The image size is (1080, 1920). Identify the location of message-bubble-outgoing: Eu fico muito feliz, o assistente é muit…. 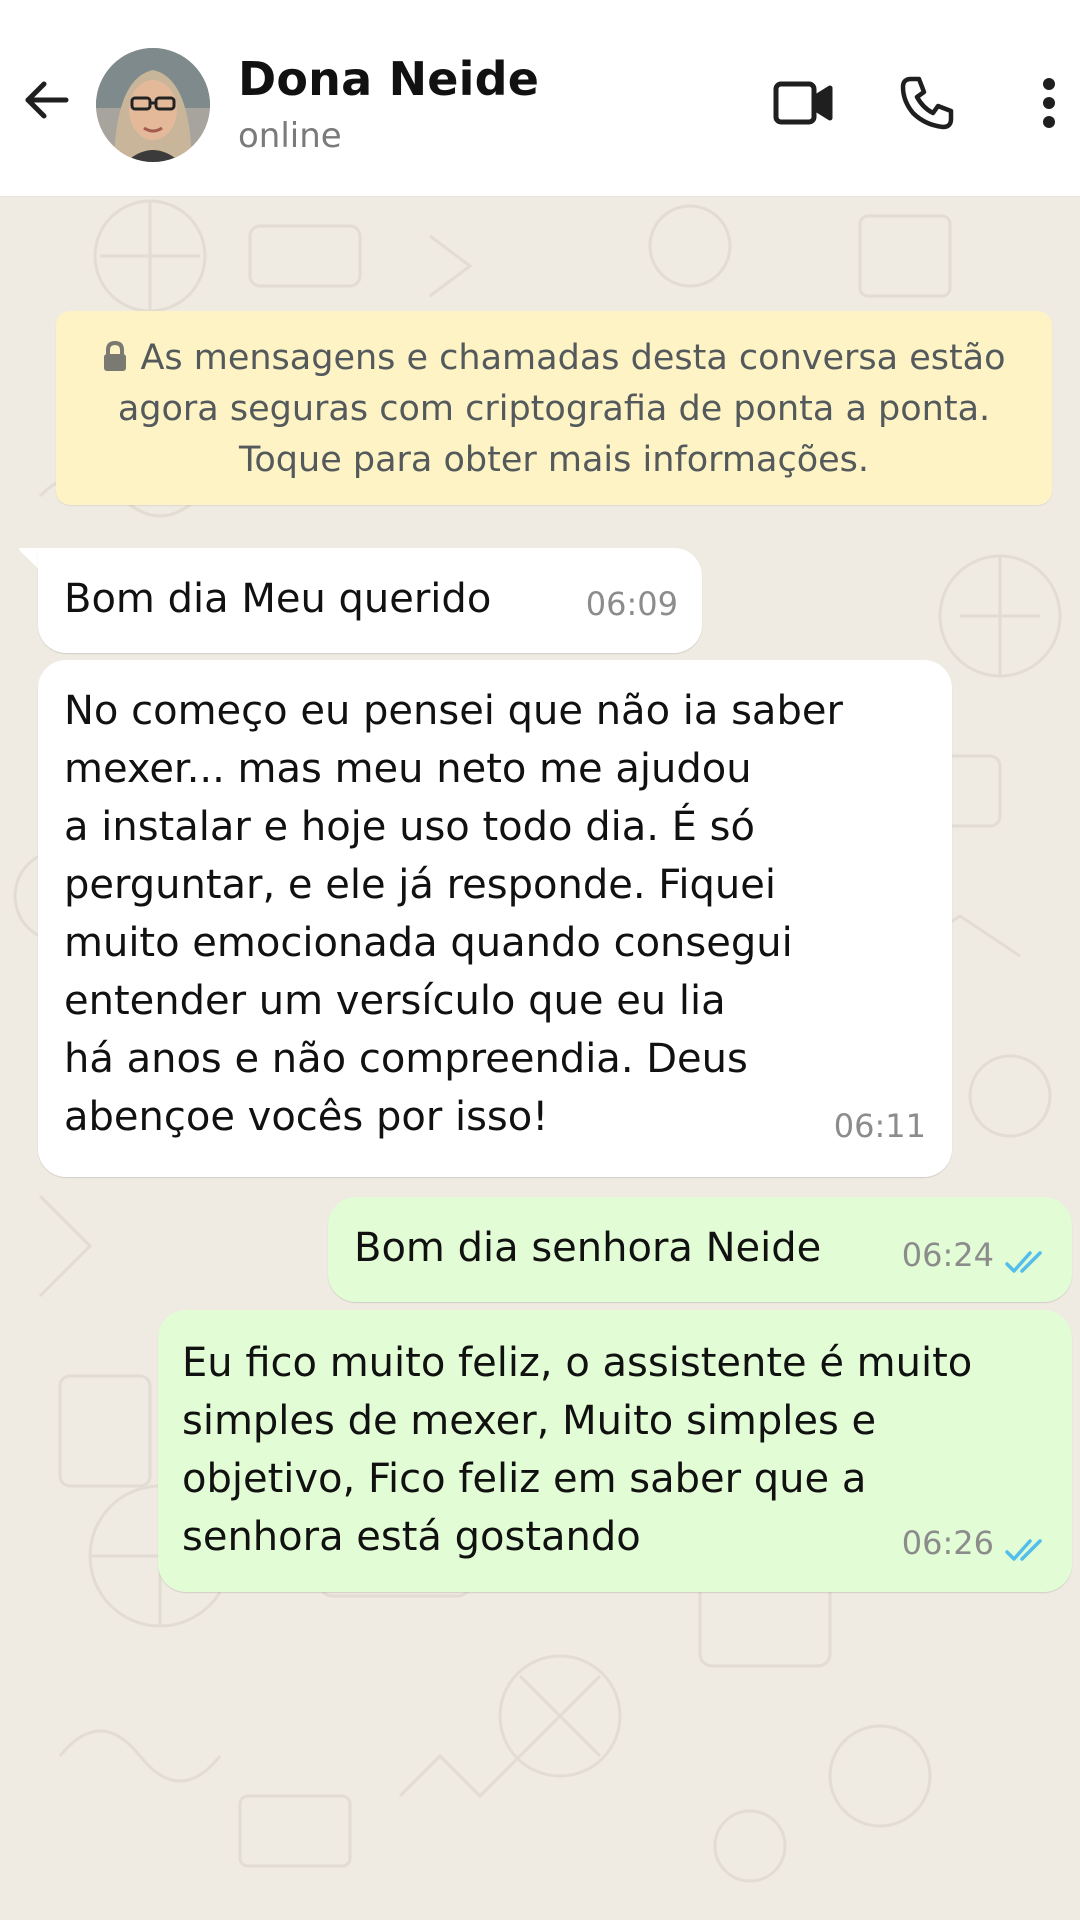
(615, 1451).